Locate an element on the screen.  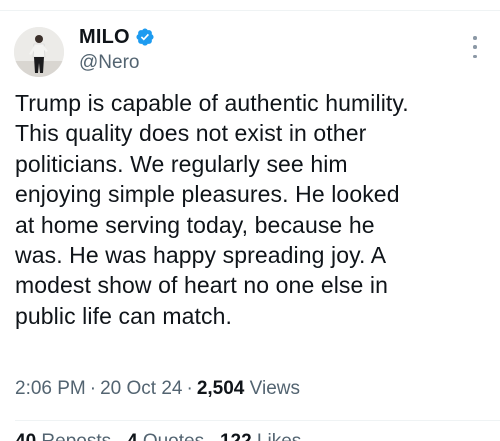
avatar-photo is located at coordinates (39, 52).